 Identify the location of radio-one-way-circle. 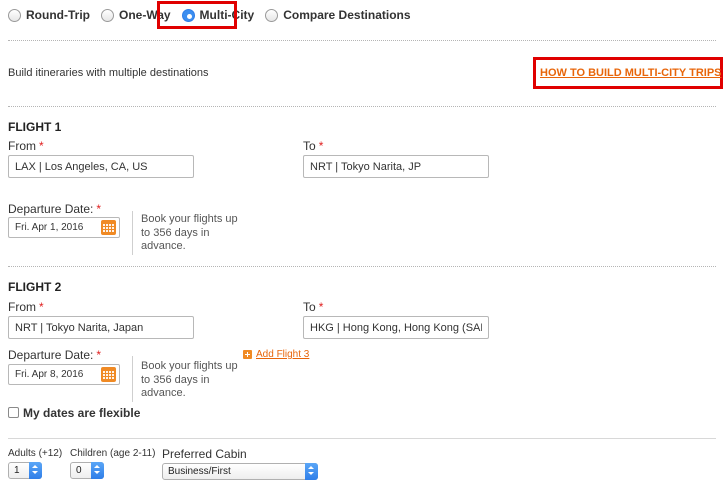
(107, 15).